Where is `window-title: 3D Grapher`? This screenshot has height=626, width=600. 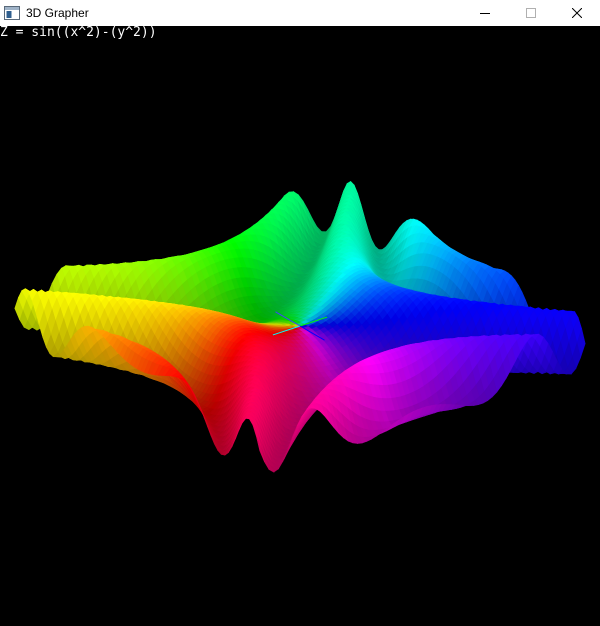
window-title: 3D Grapher is located at coordinates (57, 13).